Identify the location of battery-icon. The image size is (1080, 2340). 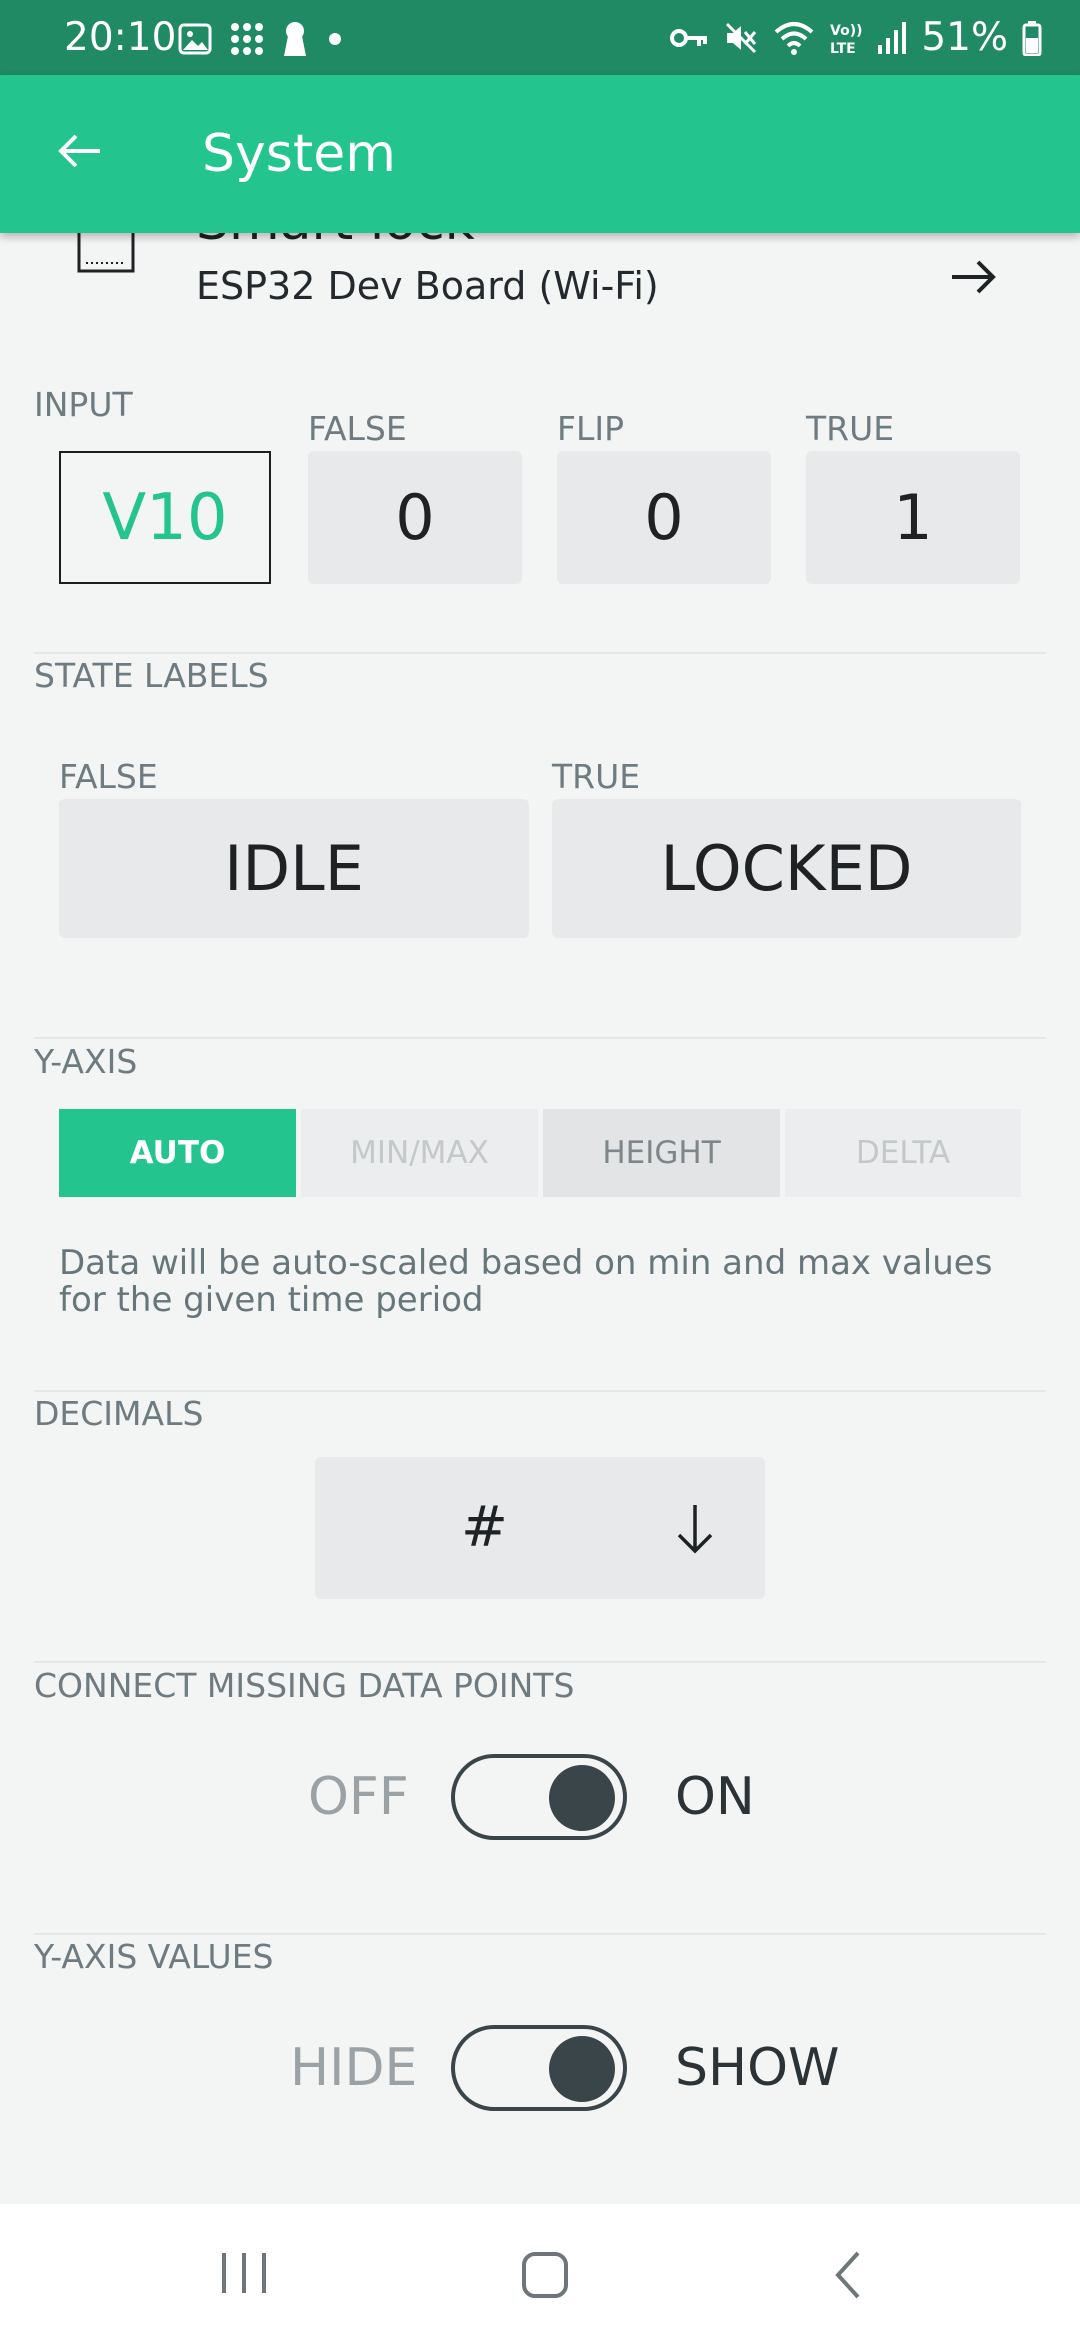
(1032, 38).